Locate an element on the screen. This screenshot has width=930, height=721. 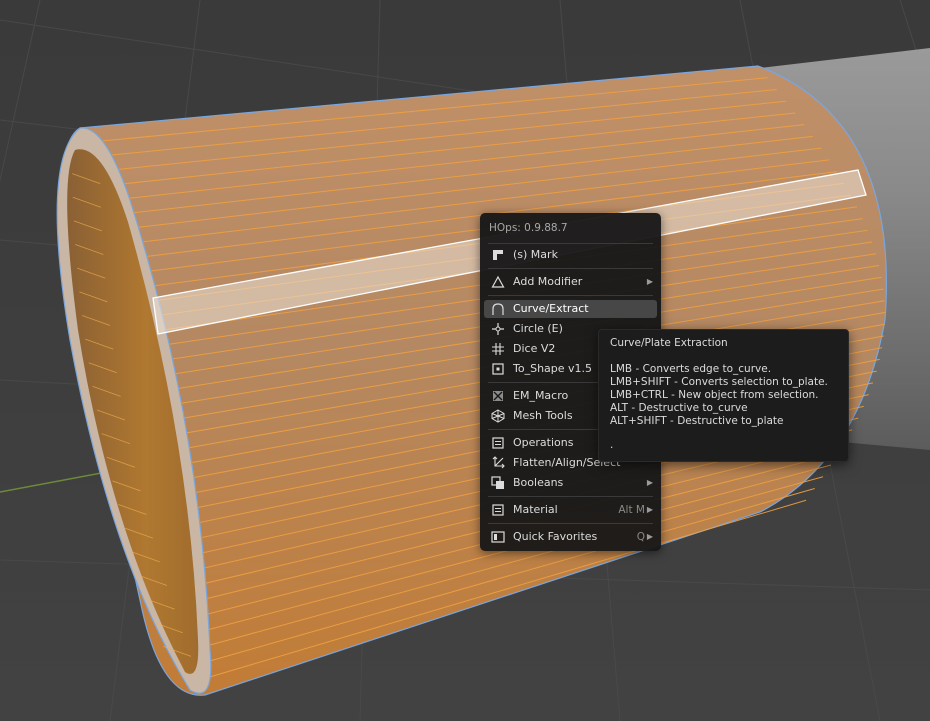
menu-item-label: Dice V2 is located at coordinates (534, 348).